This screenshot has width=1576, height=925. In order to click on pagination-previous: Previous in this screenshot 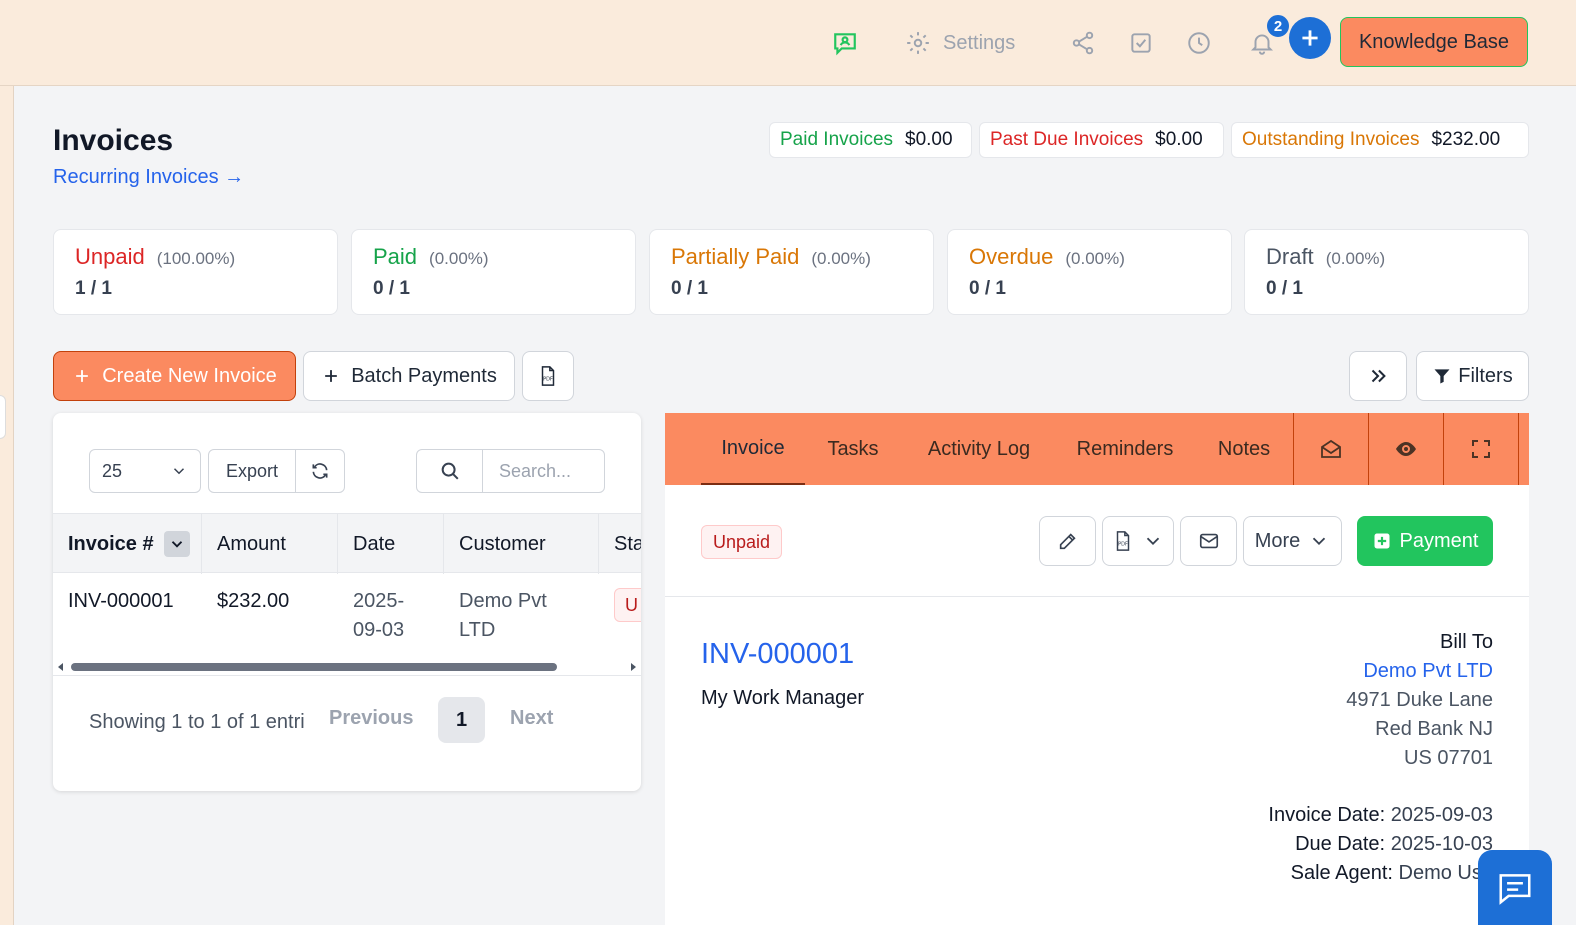, I will do `click(371, 718)`.